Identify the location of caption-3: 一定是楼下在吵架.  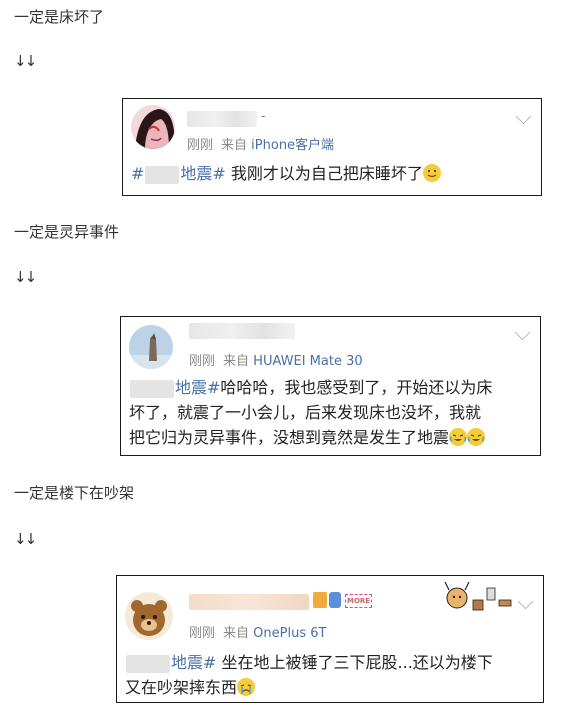
(74, 493).